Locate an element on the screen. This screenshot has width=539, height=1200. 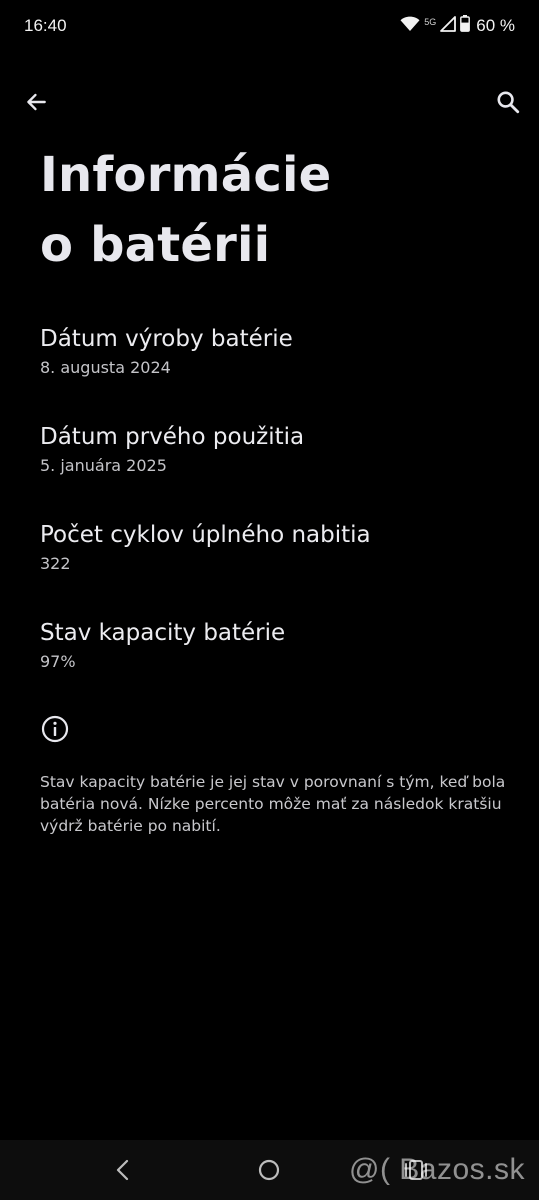
wifi-icon is located at coordinates (410, 26).